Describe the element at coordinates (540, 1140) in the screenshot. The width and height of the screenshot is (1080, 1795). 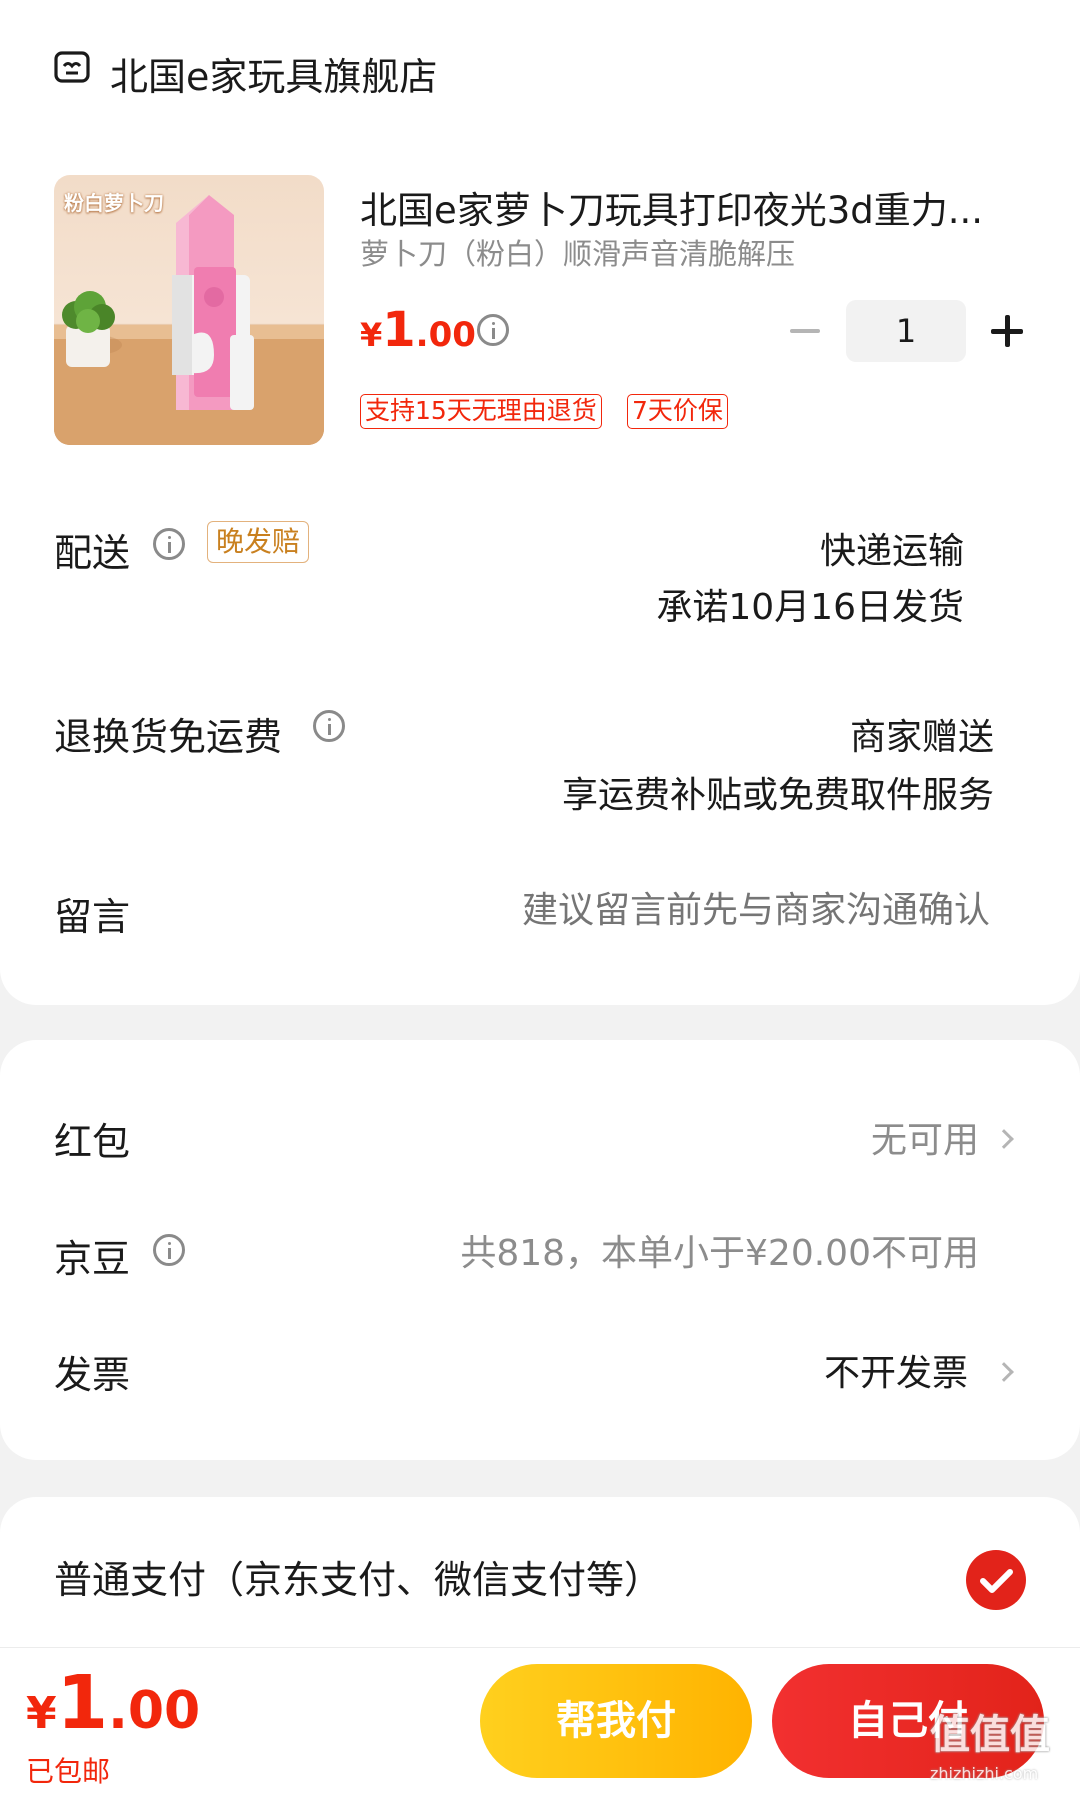
I see `red-packet-row: 红包 无可用` at that location.